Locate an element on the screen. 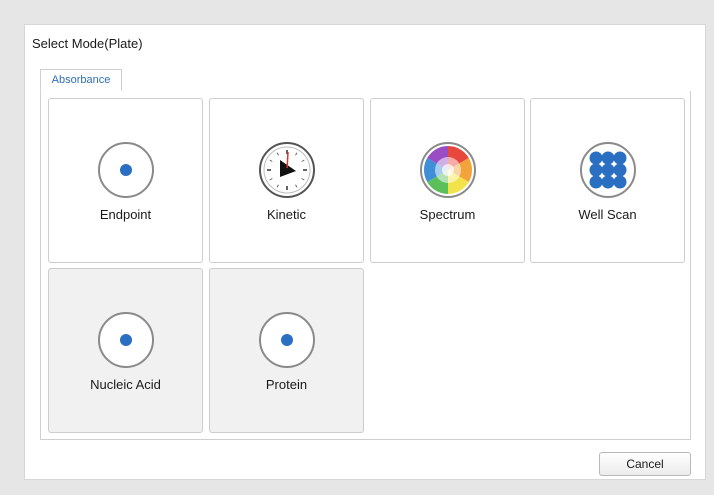 The height and width of the screenshot is (495, 714). mode-label: Spectrum is located at coordinates (447, 214).